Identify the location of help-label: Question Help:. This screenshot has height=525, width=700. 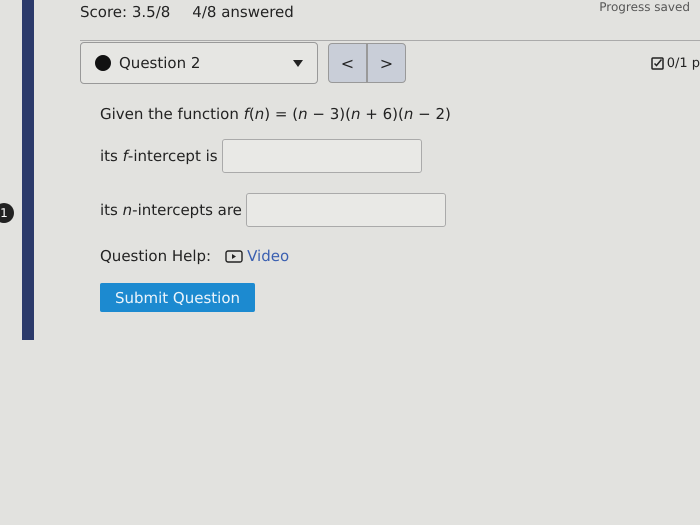
(156, 256).